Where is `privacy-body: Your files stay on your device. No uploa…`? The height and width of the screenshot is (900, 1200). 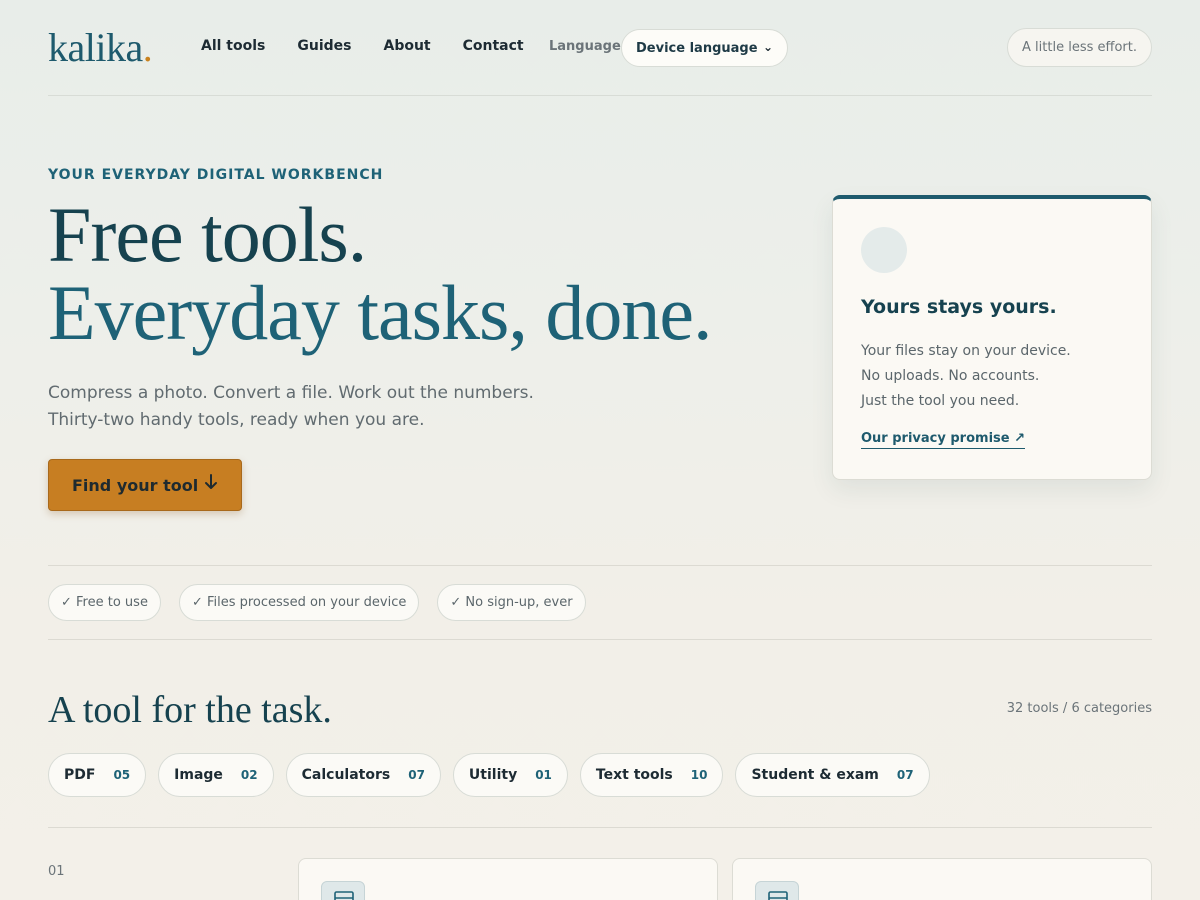
privacy-body: Your files stay on your device. No uploa… is located at coordinates (966, 376).